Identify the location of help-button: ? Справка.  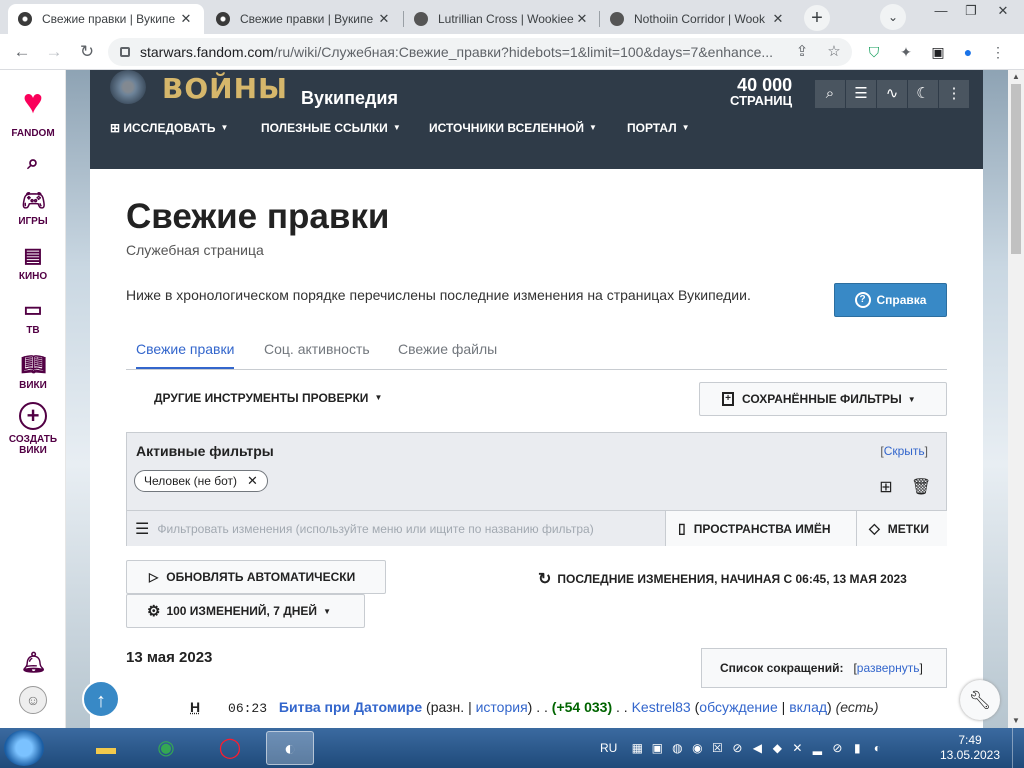
(890, 300).